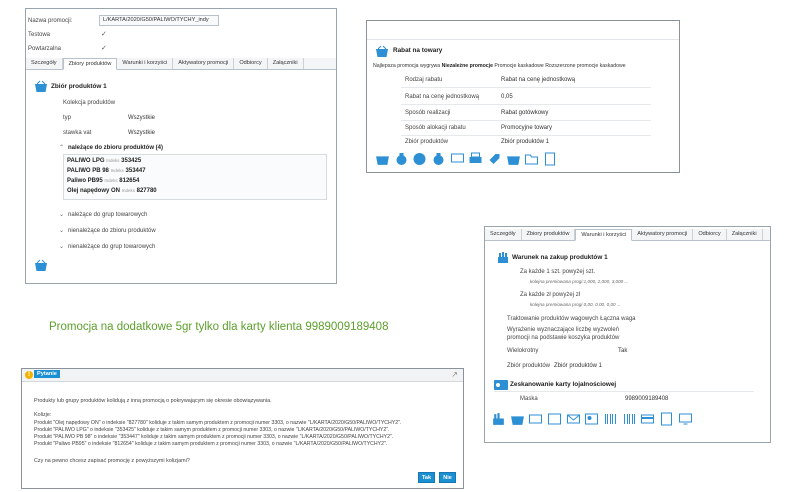  I want to click on stawka-label: stawka vat, so click(77, 133).